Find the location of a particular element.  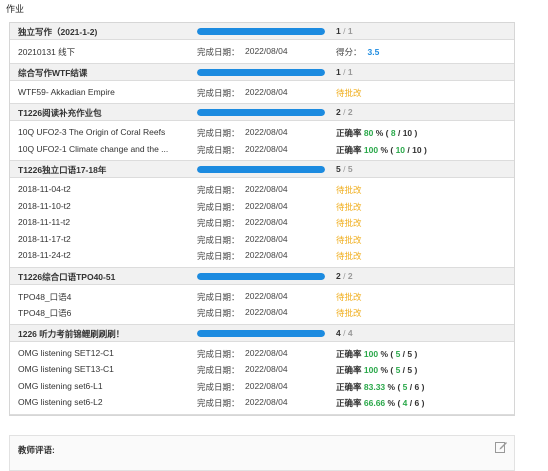

homework-row: 2018-11-10-t2 完成日期： 2022/08/04 待批改 is located at coordinates (262, 206).